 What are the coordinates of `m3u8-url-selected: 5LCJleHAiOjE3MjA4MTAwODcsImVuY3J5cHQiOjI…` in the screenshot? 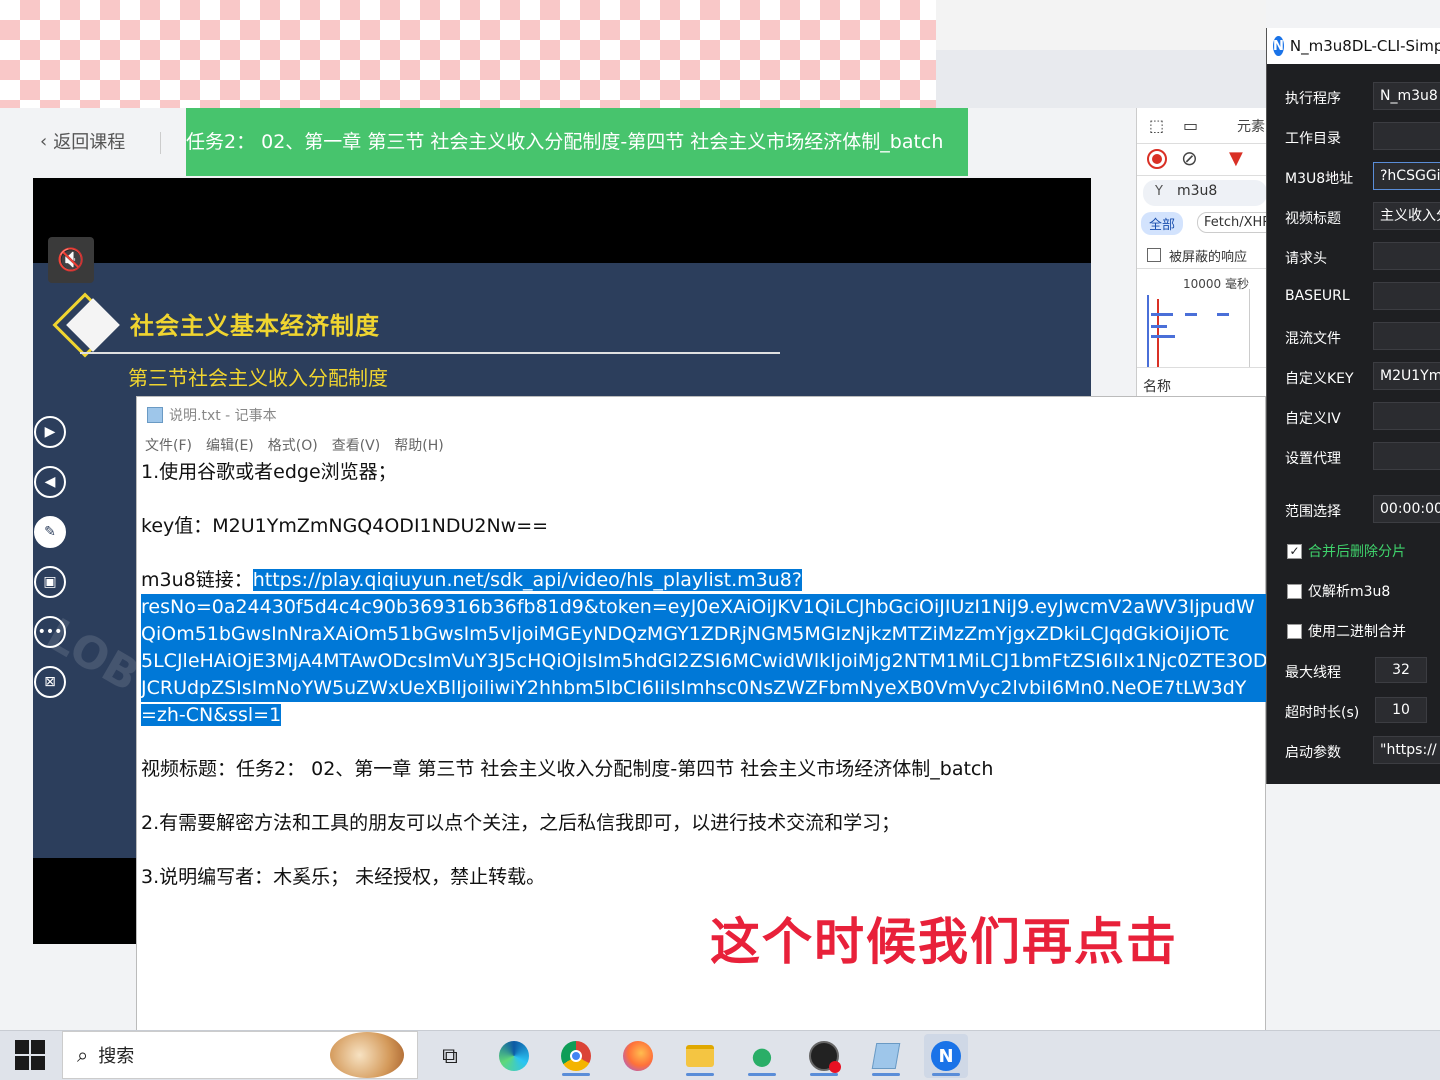 It's located at (704, 661).